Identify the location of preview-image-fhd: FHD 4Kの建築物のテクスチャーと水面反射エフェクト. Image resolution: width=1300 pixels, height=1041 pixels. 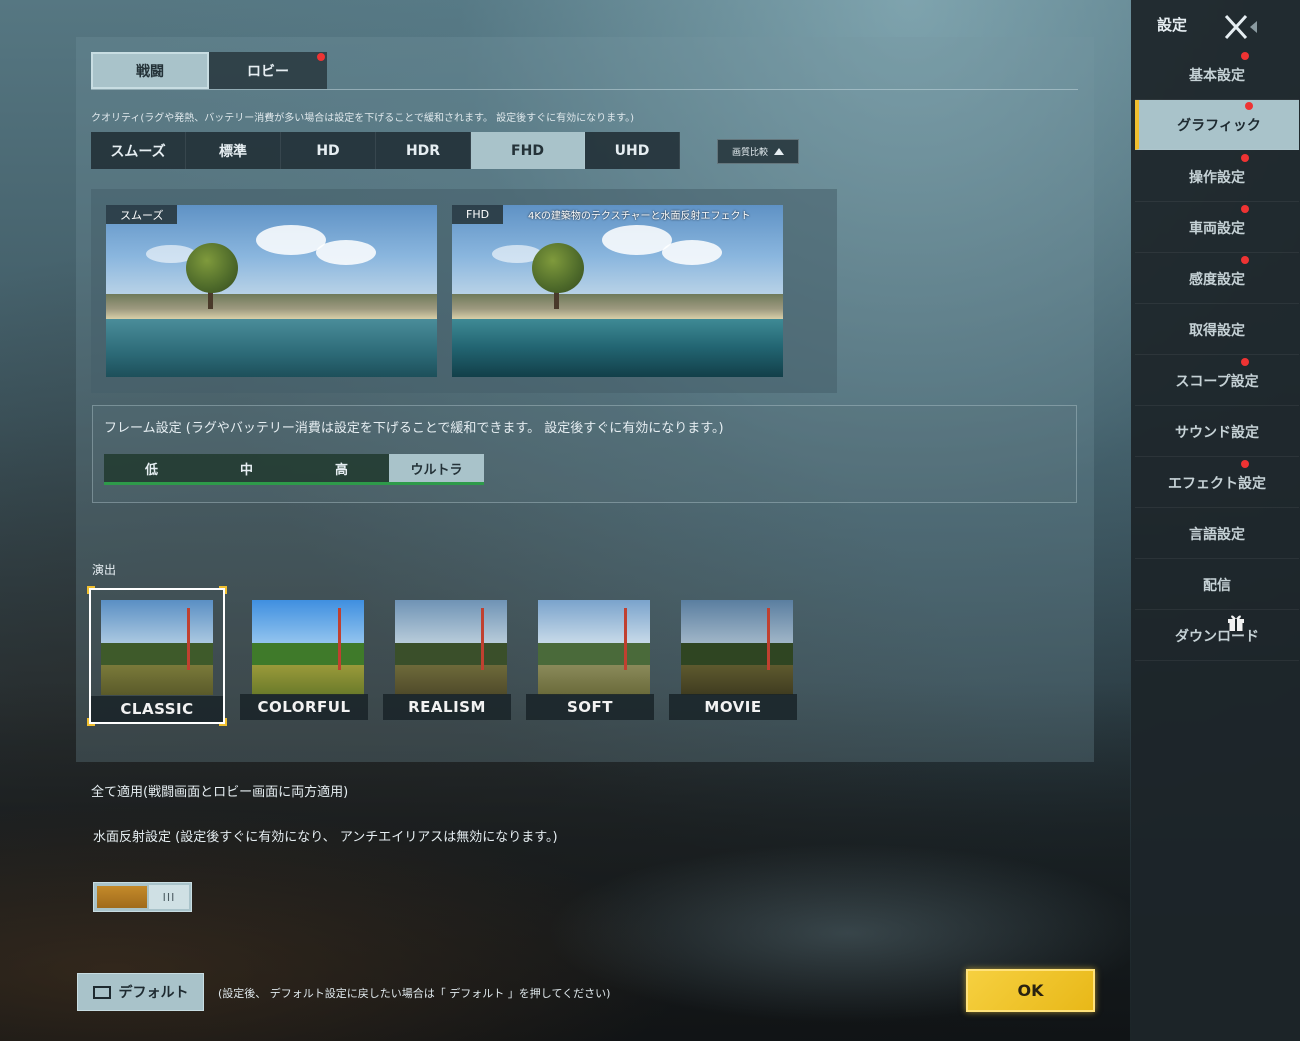
(617, 291).